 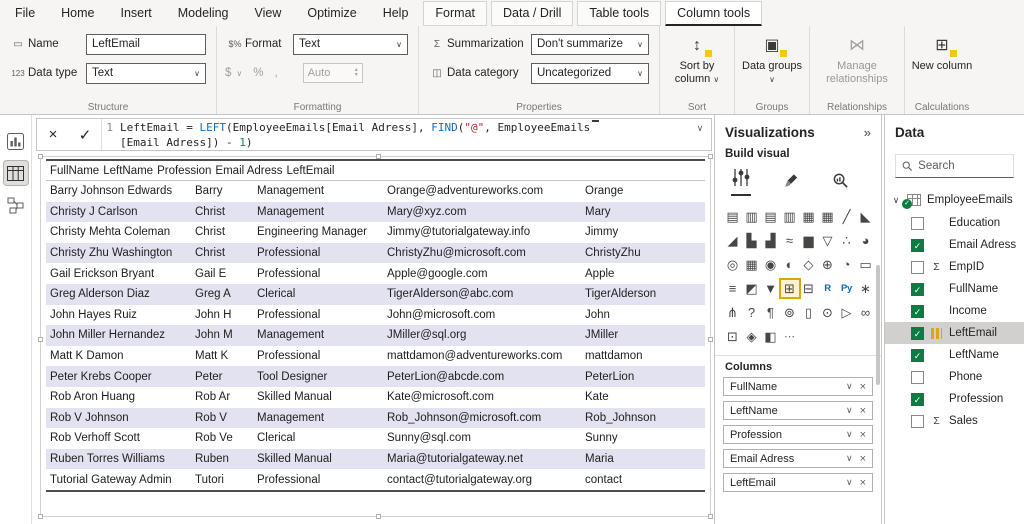 What do you see at coordinates (85, 134) in the screenshot?
I see `commit-formula-button: ✓` at bounding box center [85, 134].